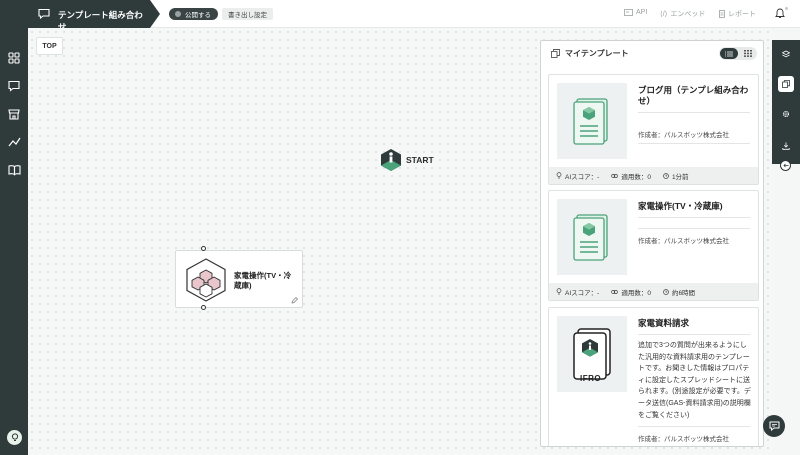 This screenshot has height=455, width=800. I want to click on grid-icon, so click(14, 58).